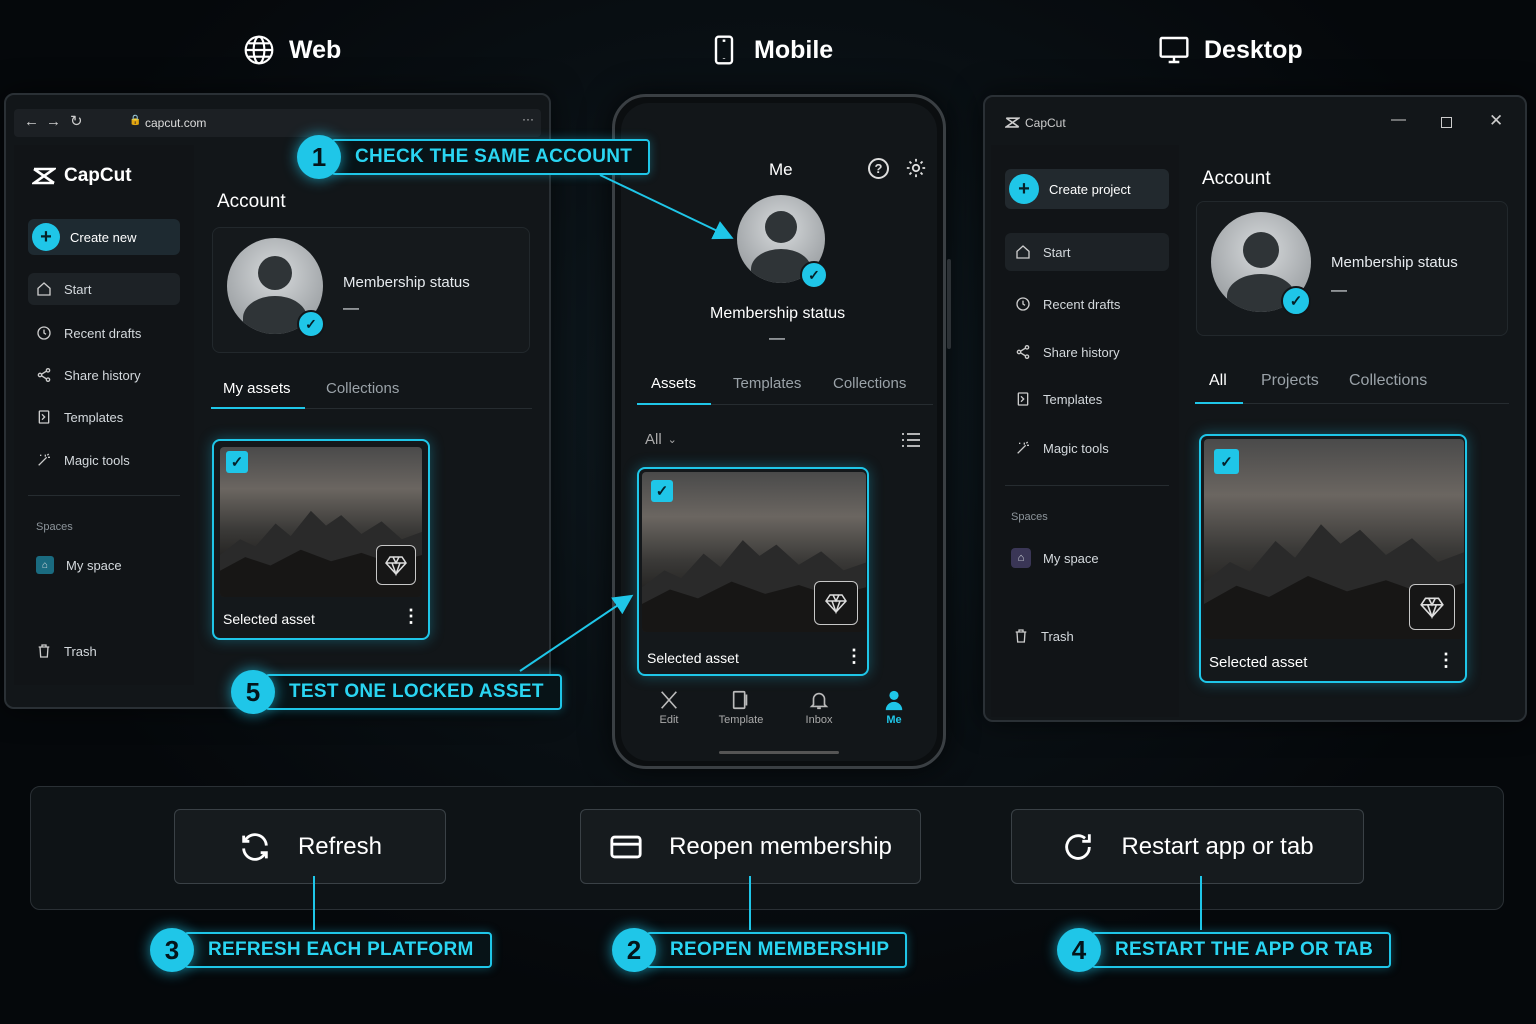  I want to click on callout-1-text: CHECK THE SAME ACCOUNT, so click(491, 157).